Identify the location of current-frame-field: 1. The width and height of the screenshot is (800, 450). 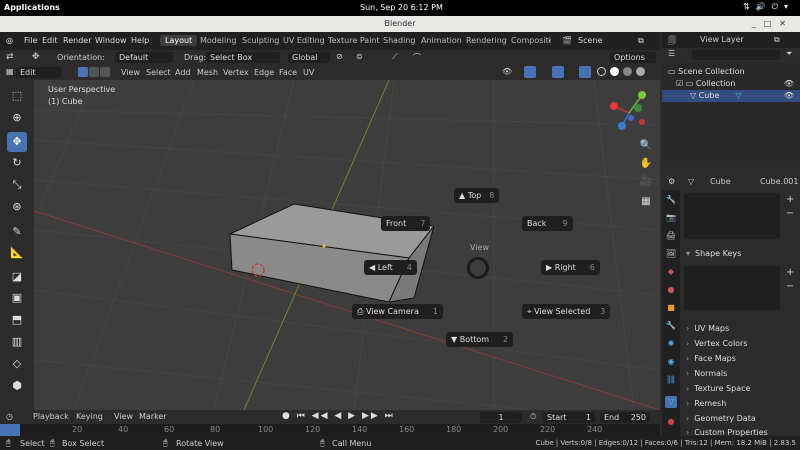
(501, 417).